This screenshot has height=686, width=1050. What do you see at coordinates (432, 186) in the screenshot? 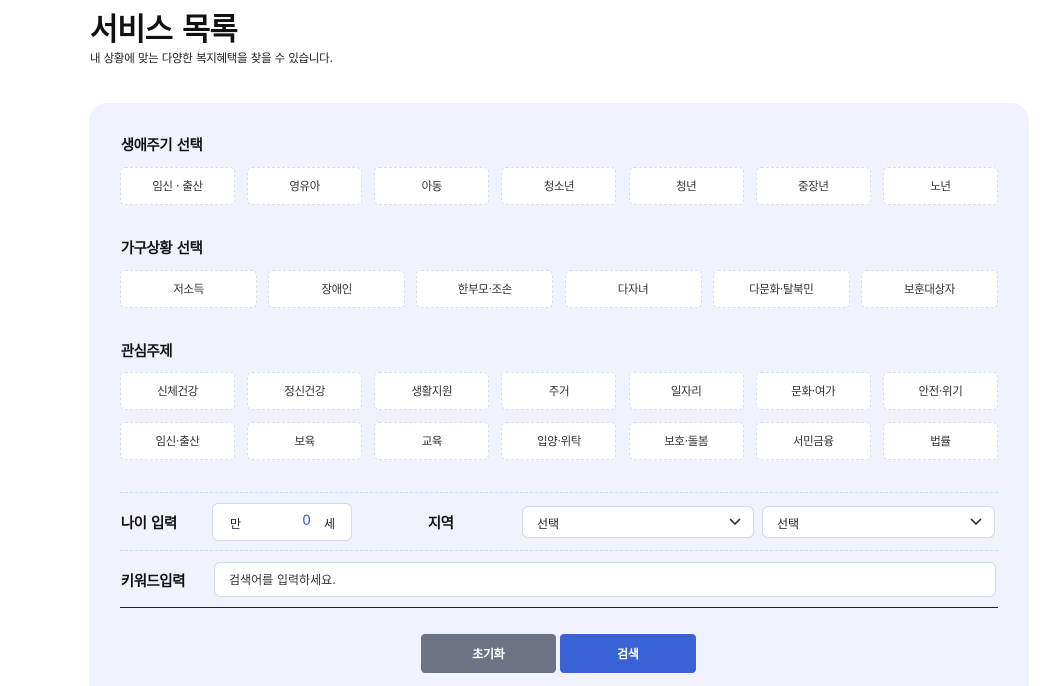
I see `lifecycle-option-child: 아동` at bounding box center [432, 186].